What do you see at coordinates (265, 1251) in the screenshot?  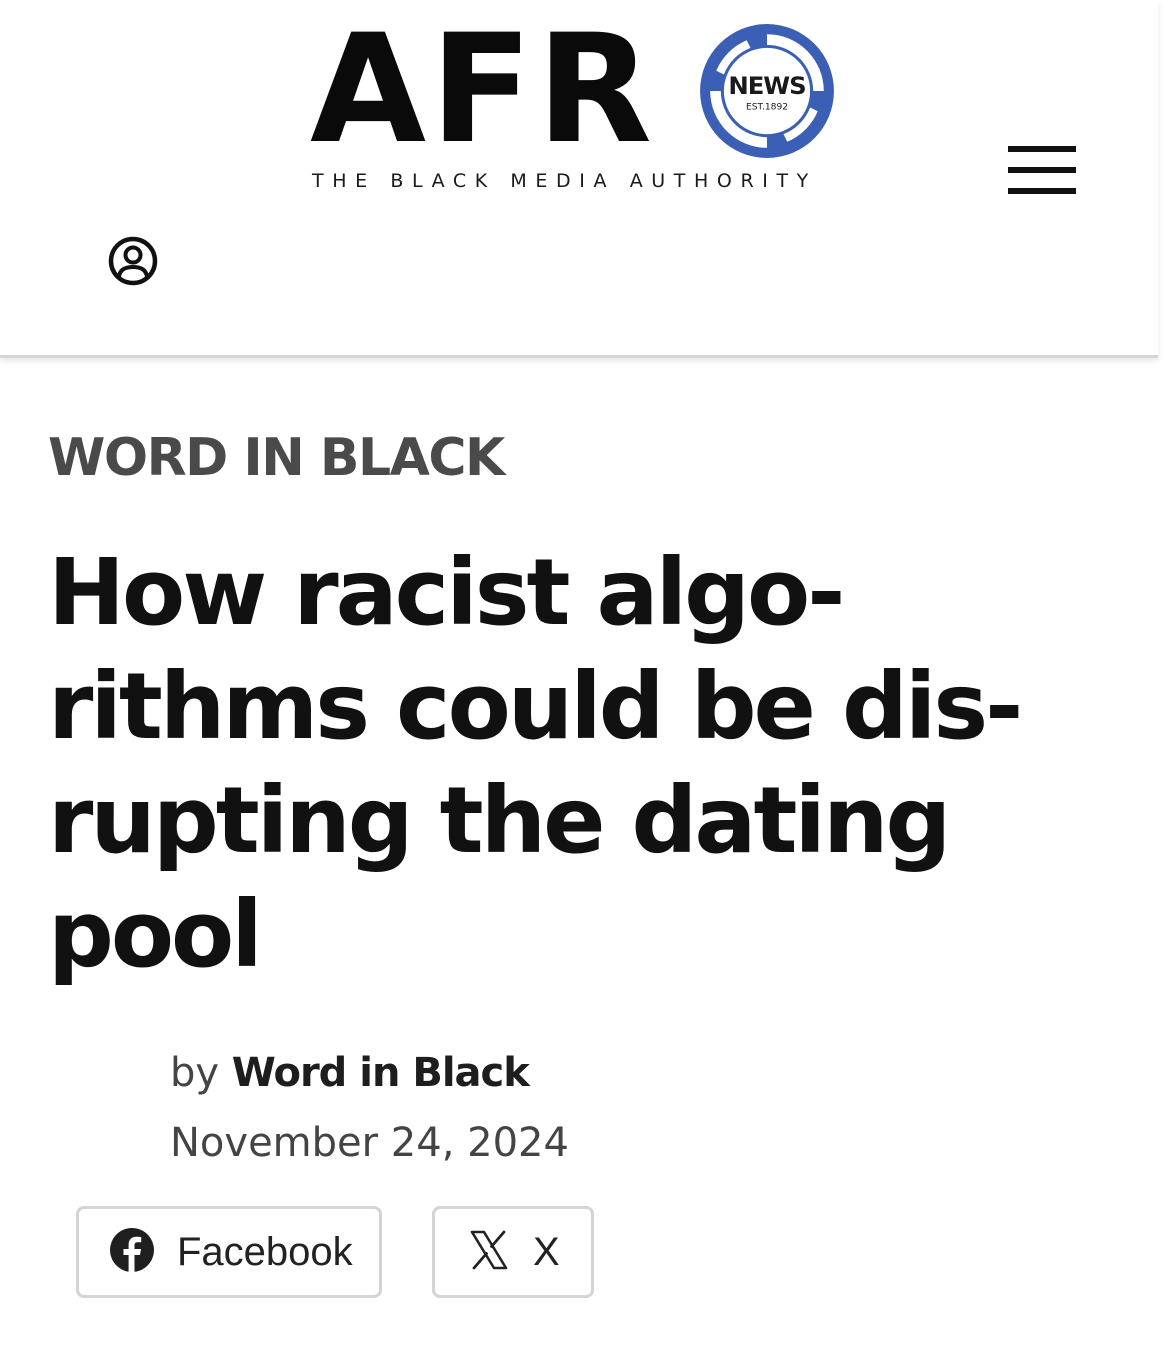 I see `share-facebook-label: Facebook` at bounding box center [265, 1251].